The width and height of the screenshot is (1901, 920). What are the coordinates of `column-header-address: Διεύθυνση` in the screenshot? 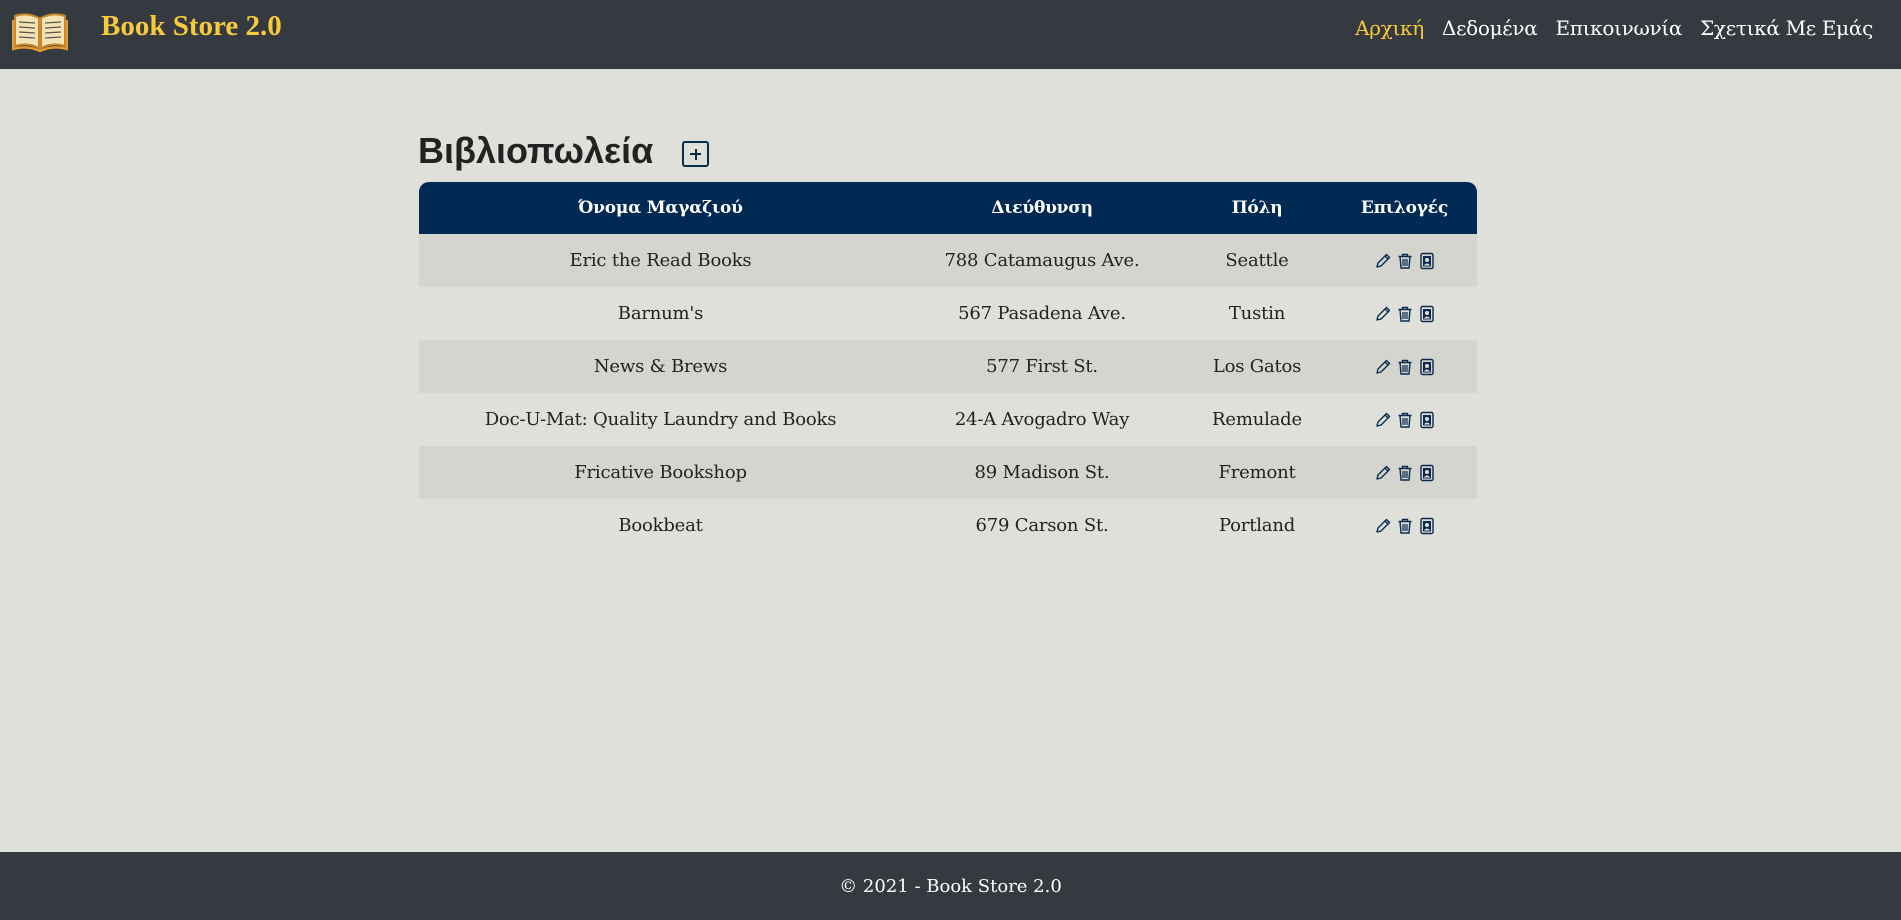 It's located at (1042, 208).